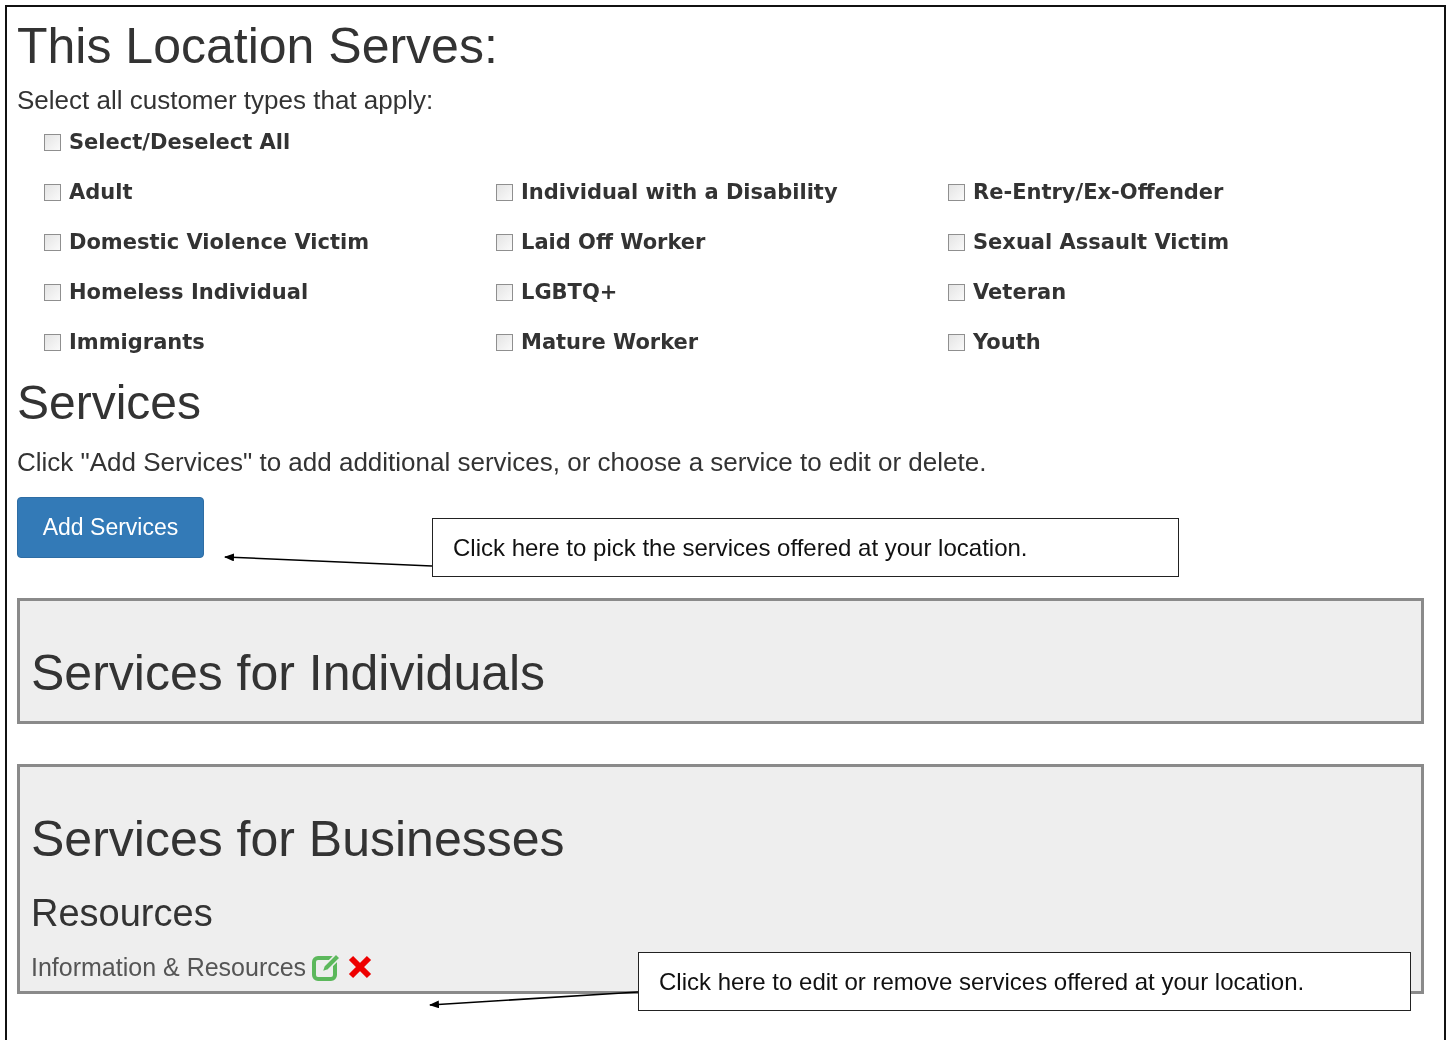 This screenshot has height=1040, width=1448. I want to click on callout-note: Click here to edit or remove services offered at your location., so click(1024, 981).